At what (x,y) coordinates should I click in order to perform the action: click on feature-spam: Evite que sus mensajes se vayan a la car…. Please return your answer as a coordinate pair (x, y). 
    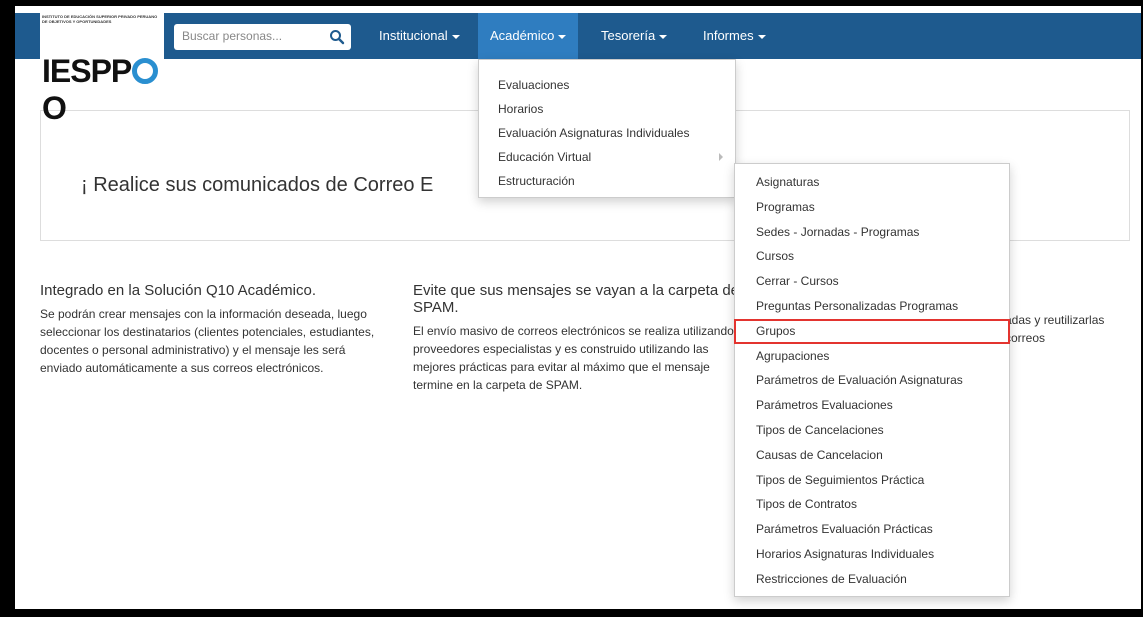
    Looking at the image, I should click on (583, 338).